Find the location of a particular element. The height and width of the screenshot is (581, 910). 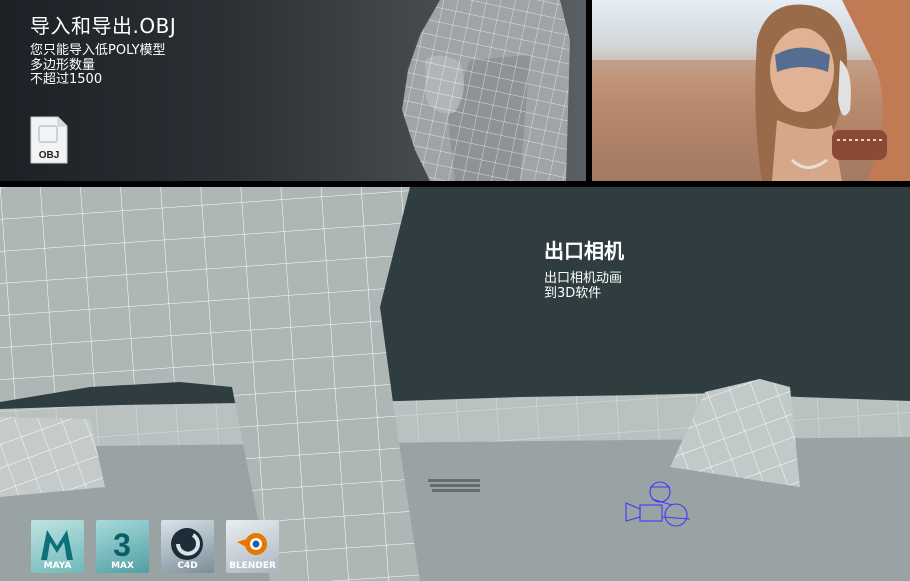

camera-panel-description: 出口相机动画 到3D软件 is located at coordinates (583, 286).